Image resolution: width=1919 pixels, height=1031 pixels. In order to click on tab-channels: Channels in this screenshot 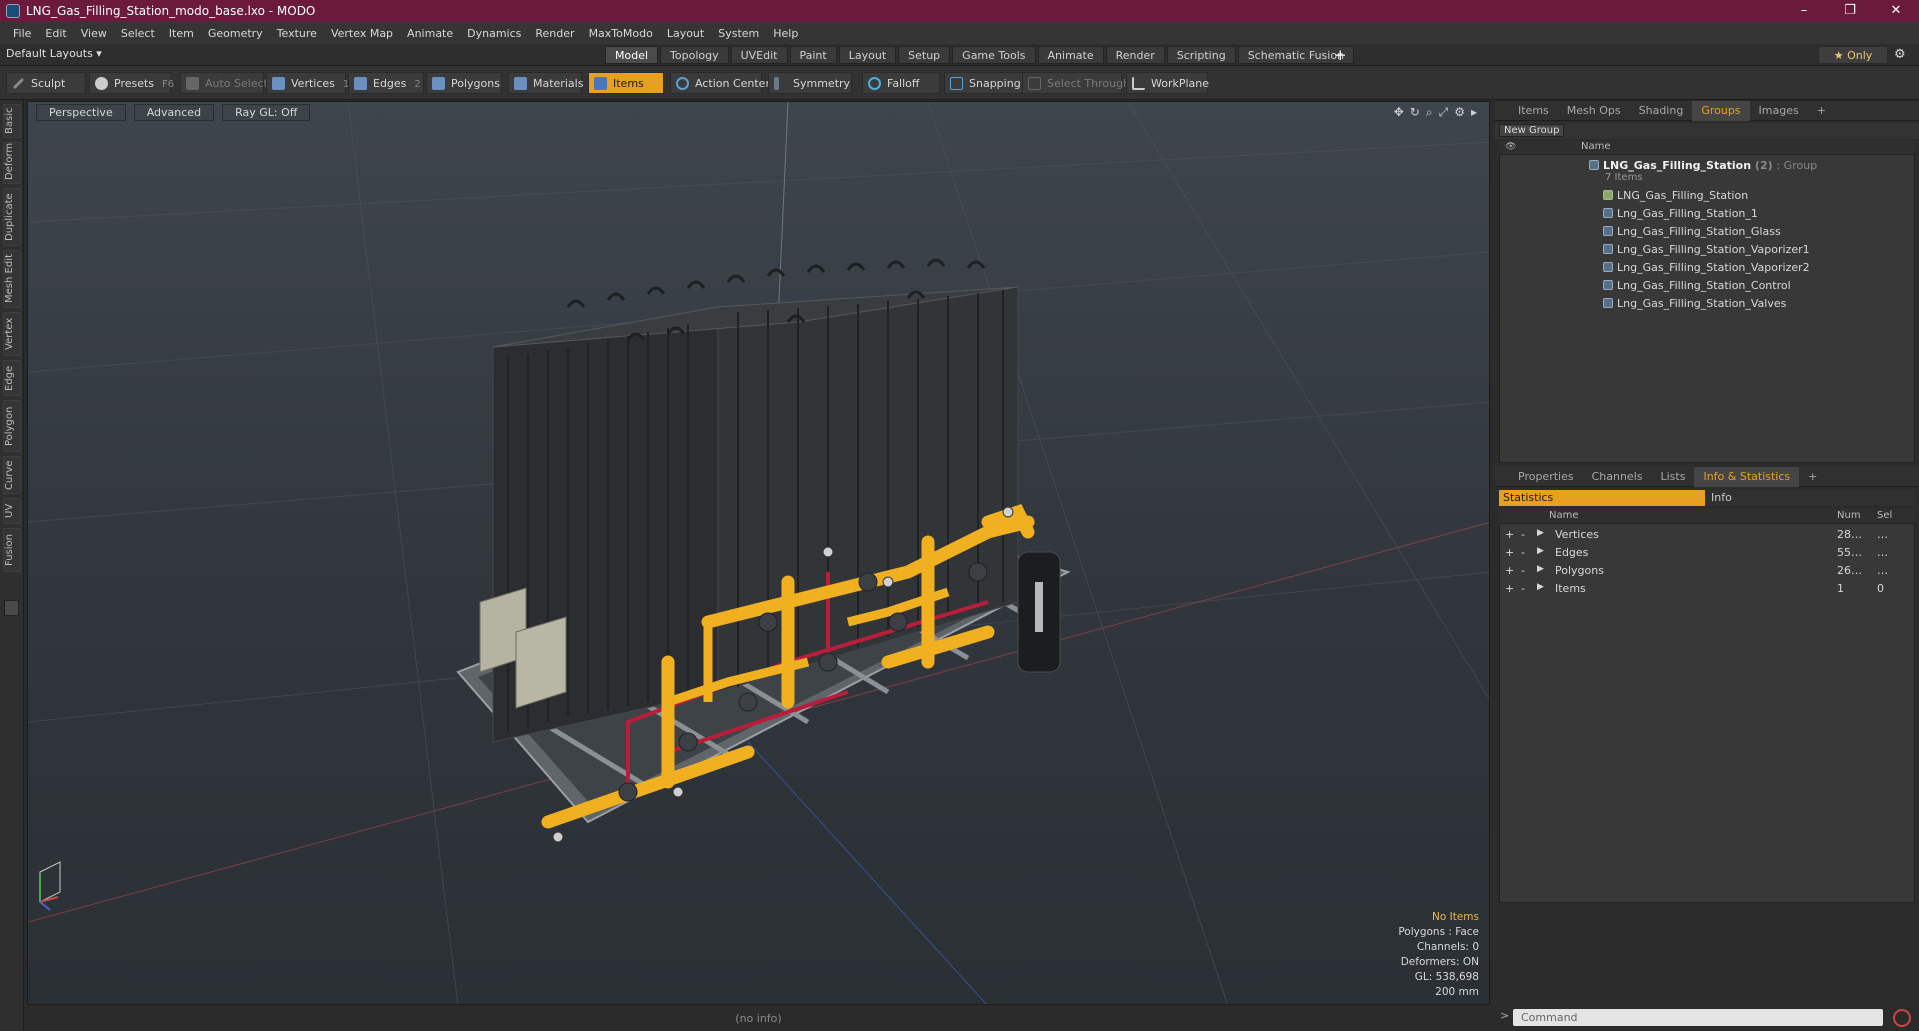, I will do `click(1617, 477)`.